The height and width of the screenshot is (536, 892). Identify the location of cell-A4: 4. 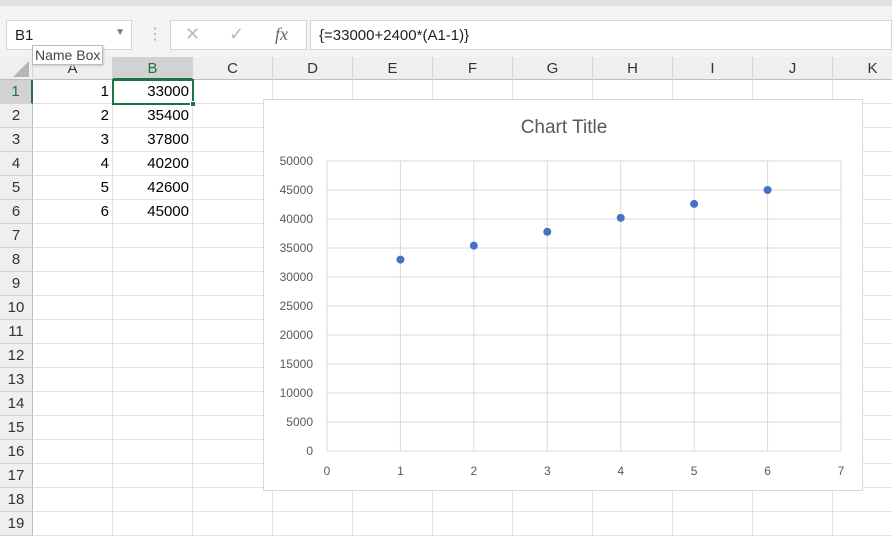
(73, 164).